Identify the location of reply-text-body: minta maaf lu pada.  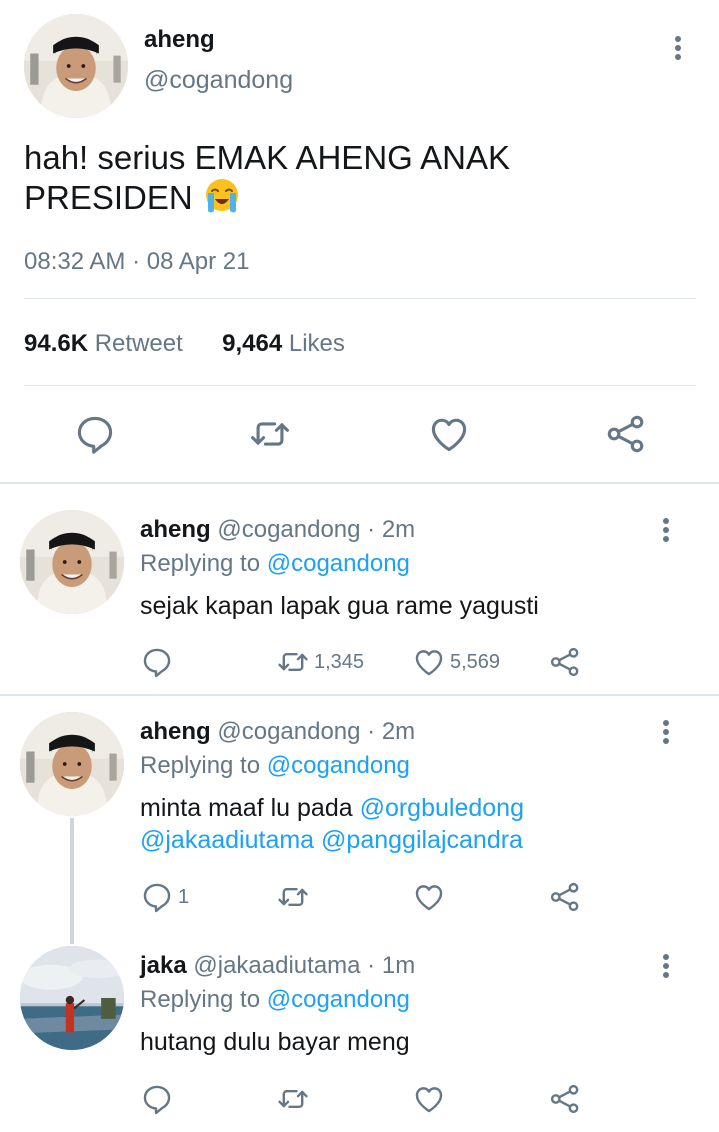
(246, 808).